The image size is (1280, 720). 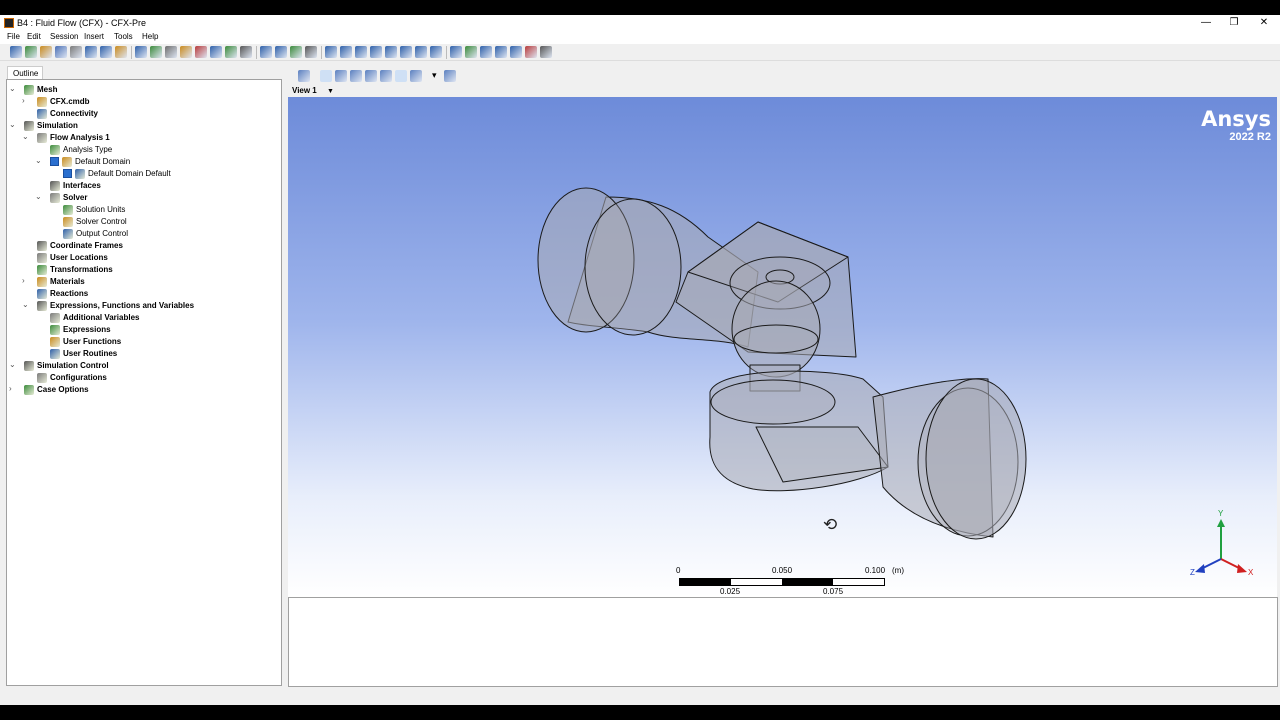 I want to click on solver-tool-icon, so click(x=331, y=52).